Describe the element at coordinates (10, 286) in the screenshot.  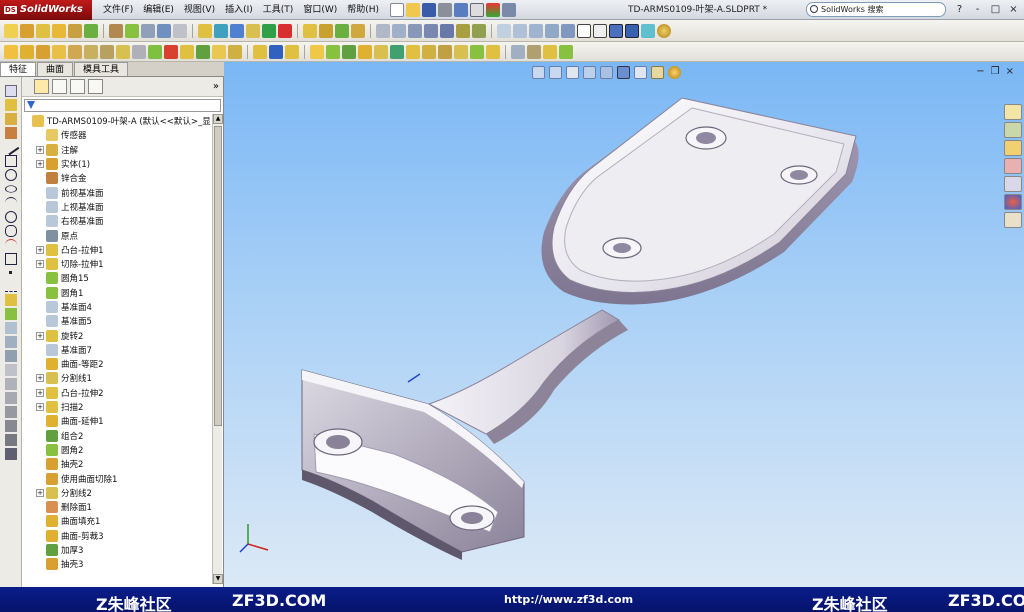
I see `centerline-icon` at that location.